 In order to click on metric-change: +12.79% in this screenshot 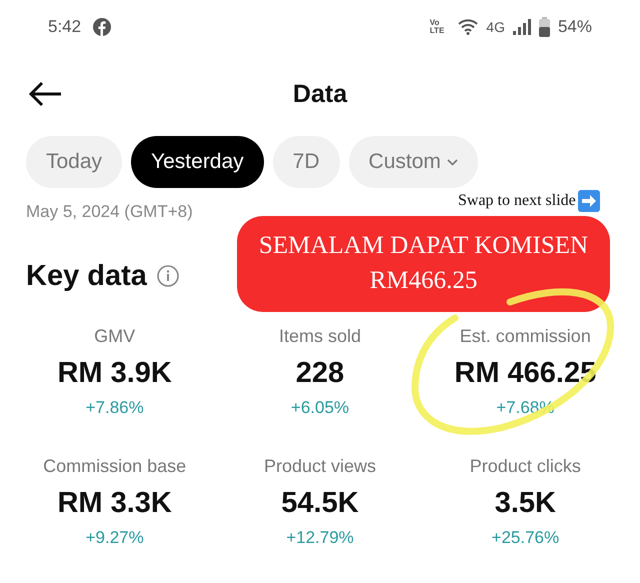, I will do `click(320, 538)`.